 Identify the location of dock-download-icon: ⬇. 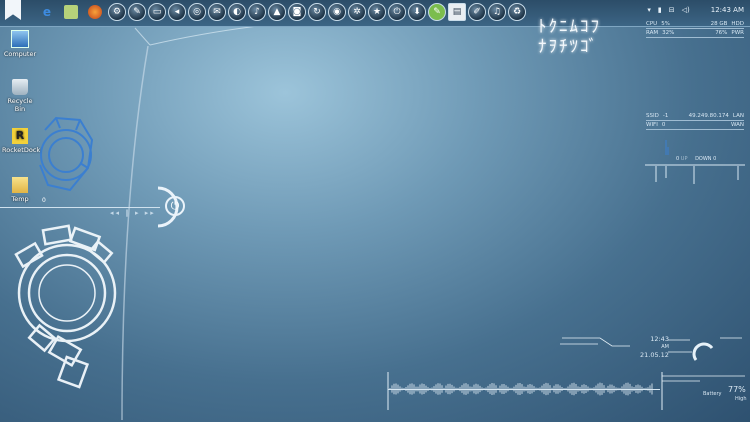
(417, 12).